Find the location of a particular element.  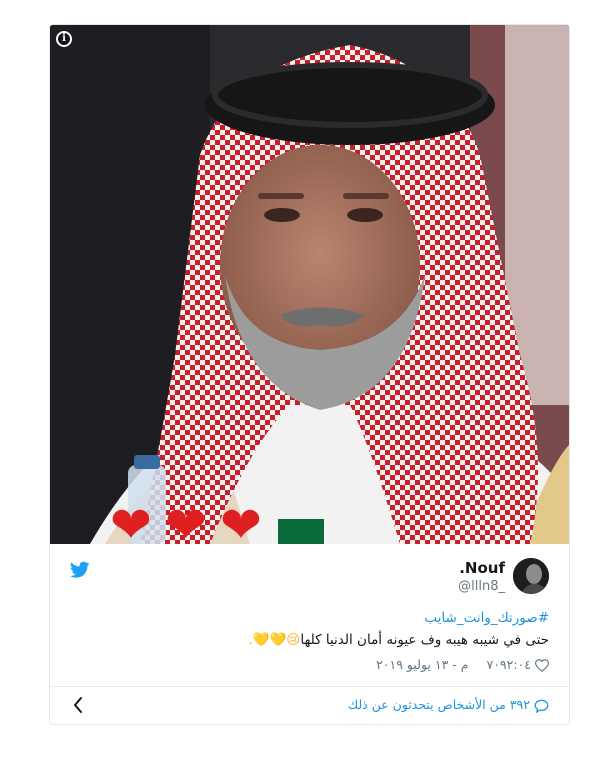

timestamp: ٢:٠٤ م - ١٣ يوليو ٢٠١٩ is located at coordinates (453, 664).